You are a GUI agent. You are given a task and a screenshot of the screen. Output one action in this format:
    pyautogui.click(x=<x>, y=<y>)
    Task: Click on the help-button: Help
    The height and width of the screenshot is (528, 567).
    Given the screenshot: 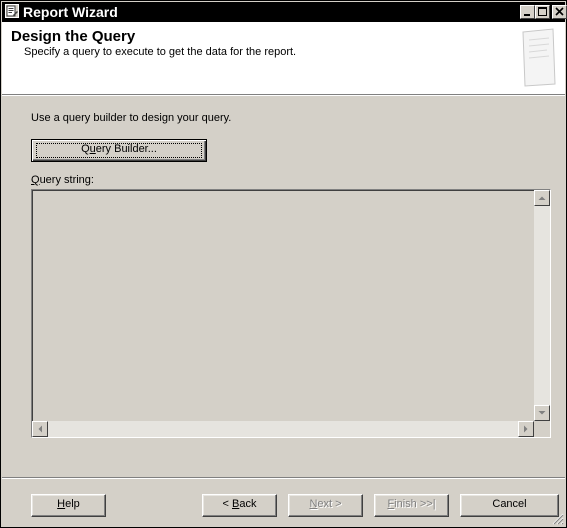 What is the action you would take?
    pyautogui.click(x=68, y=505)
    